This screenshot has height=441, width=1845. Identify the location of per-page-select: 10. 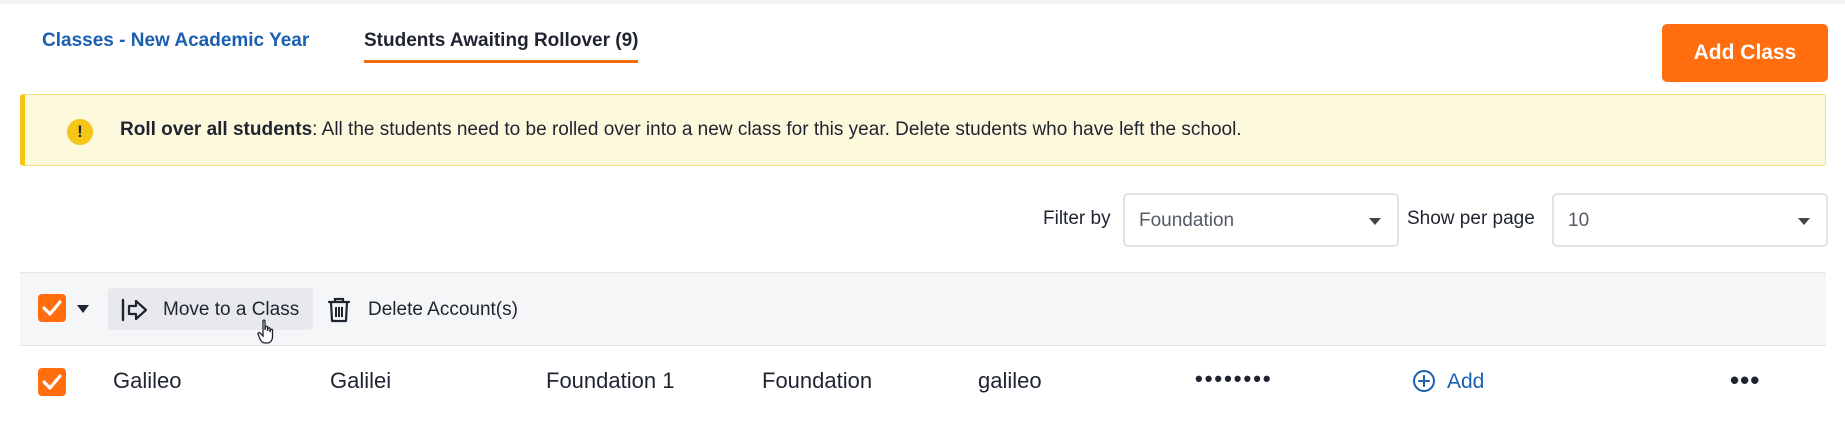
(1690, 220).